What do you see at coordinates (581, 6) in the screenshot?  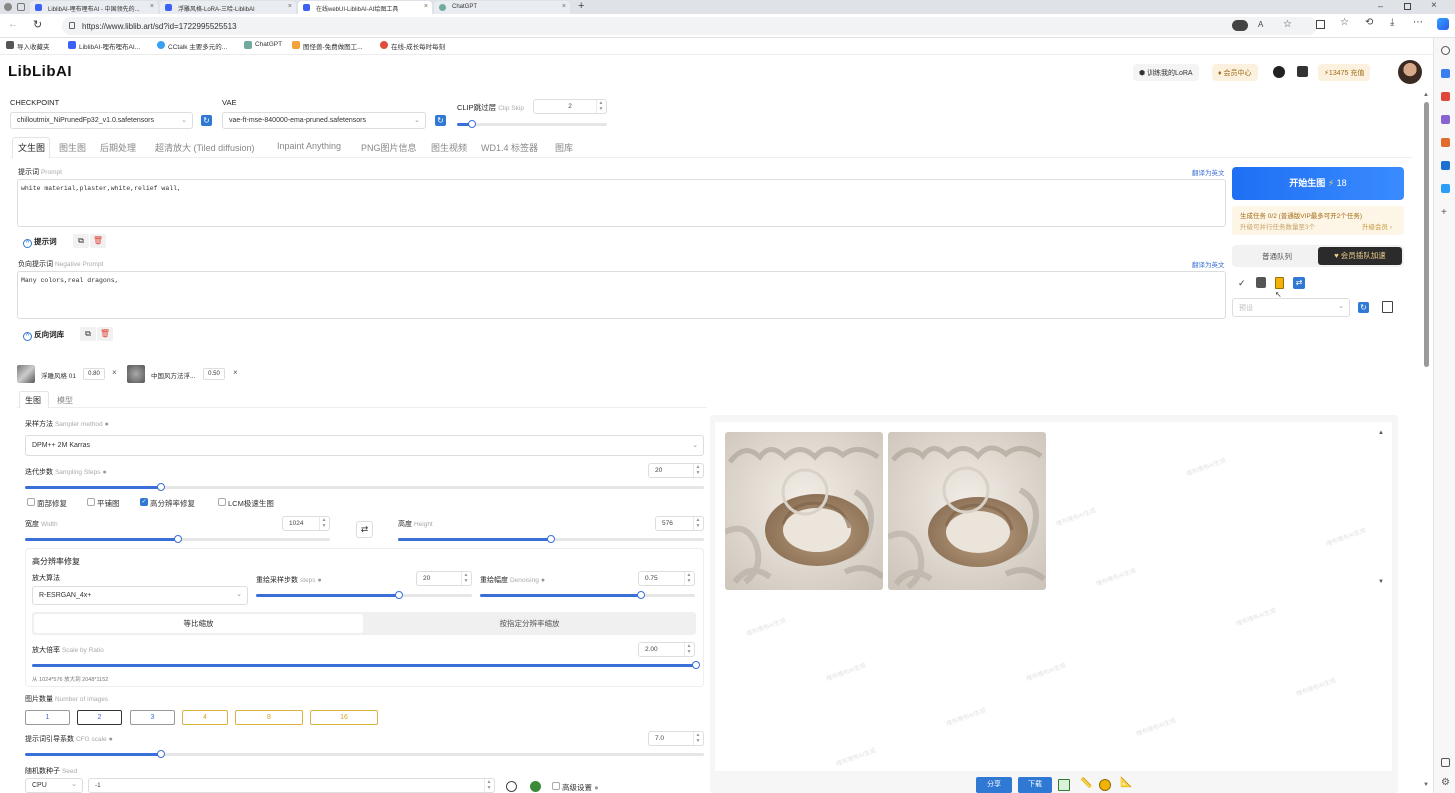 I see `new-tab-icon: +` at bounding box center [581, 6].